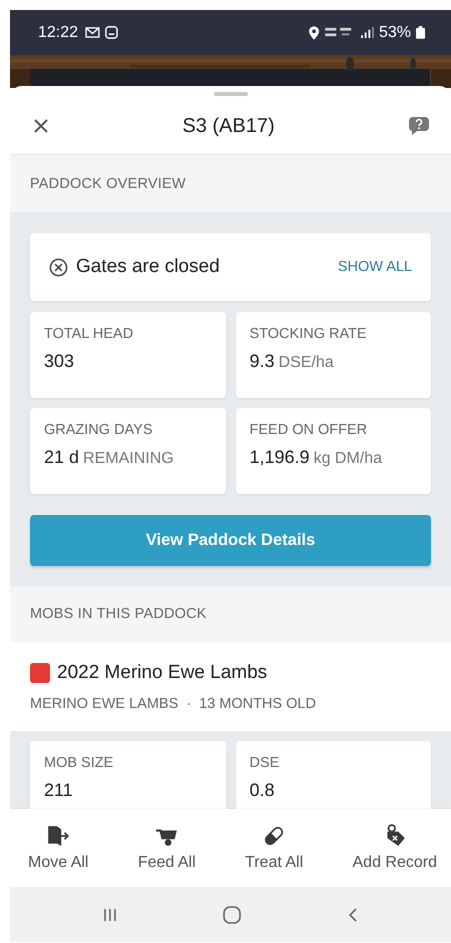 Image resolution: width=451 pixels, height=943 pixels. I want to click on stat-value: 21 d, so click(62, 457).